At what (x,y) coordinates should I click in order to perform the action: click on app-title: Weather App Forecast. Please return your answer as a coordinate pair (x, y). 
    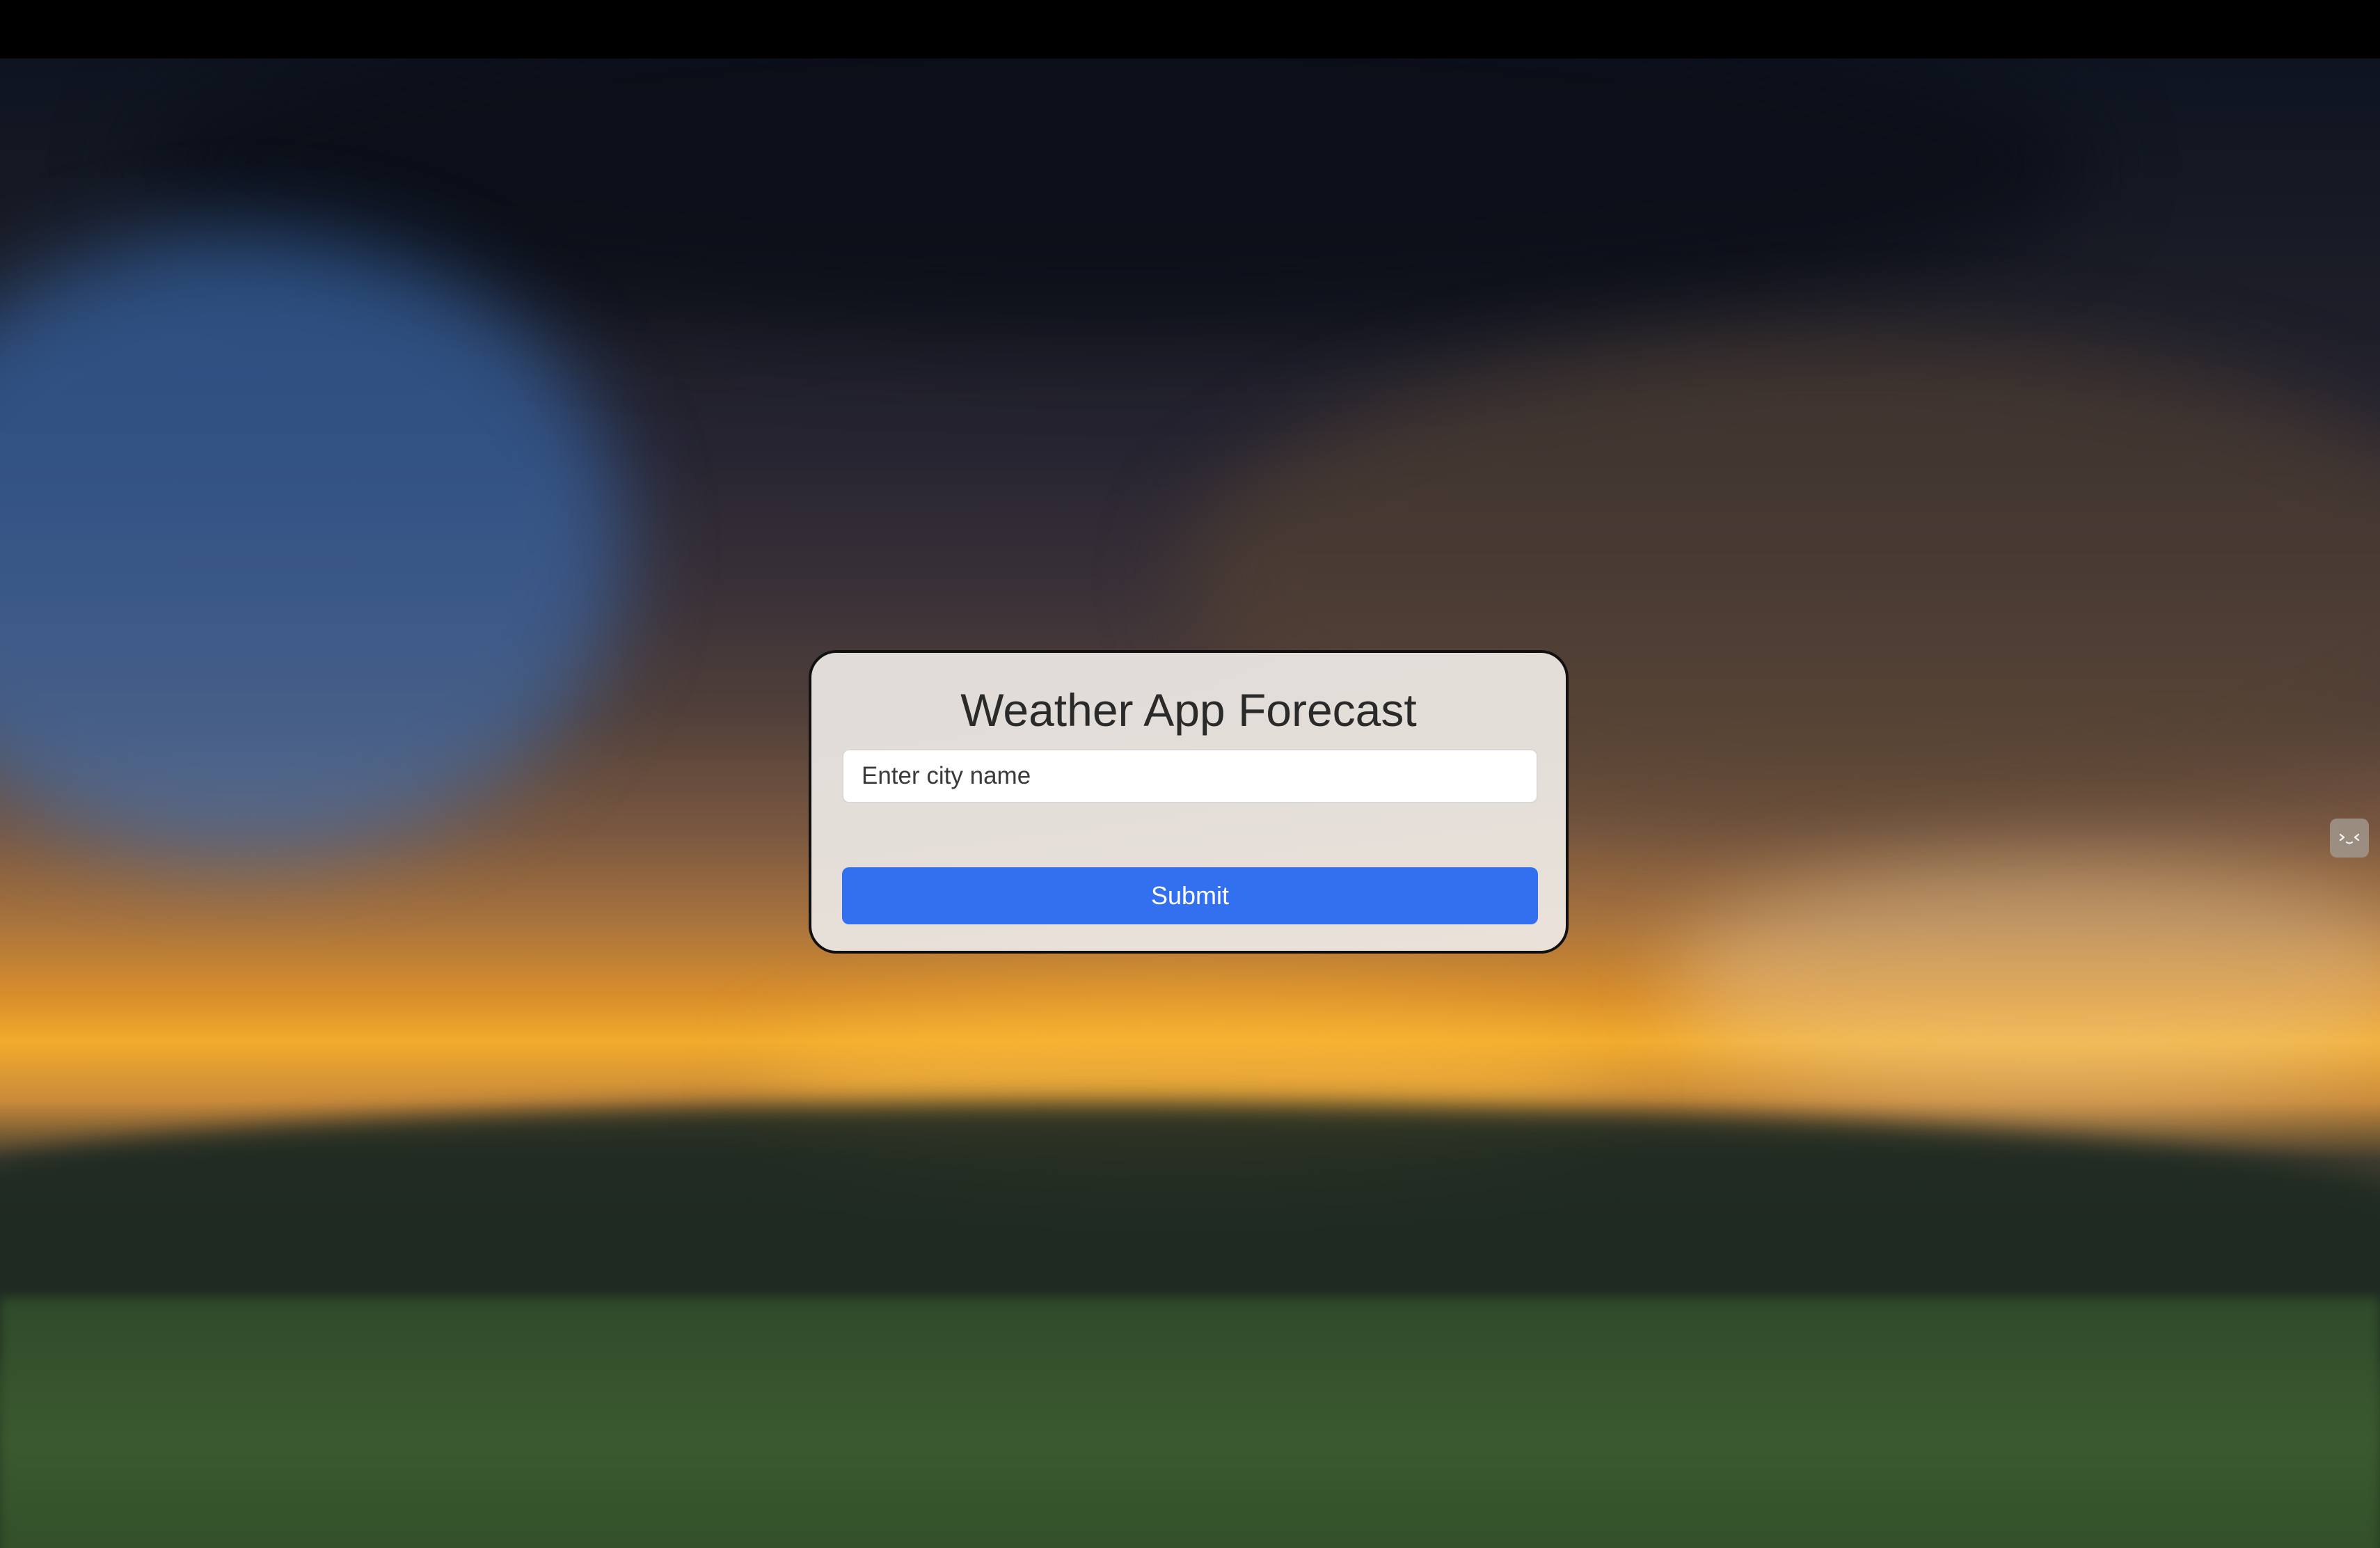
    Looking at the image, I should click on (1188, 710).